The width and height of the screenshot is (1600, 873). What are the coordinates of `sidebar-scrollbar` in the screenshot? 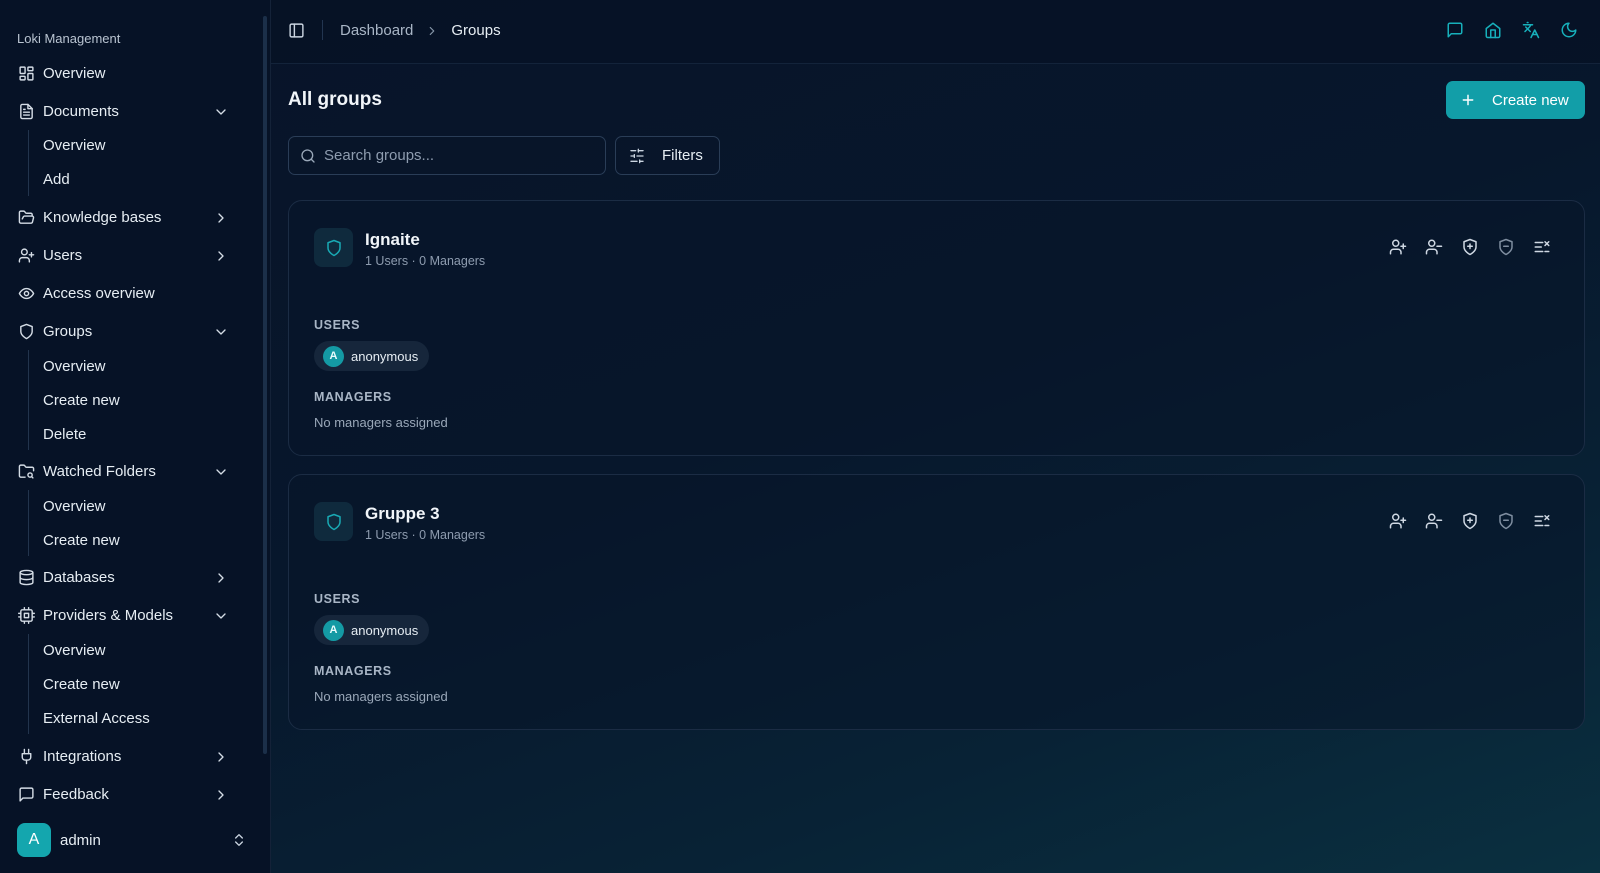 It's located at (265, 385).